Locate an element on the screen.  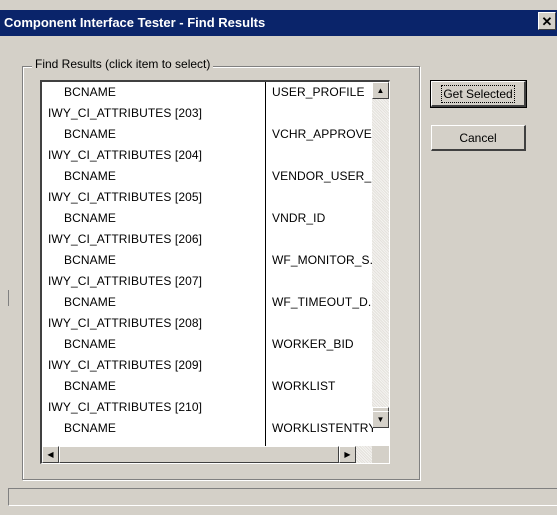
arrow-left-icon: ◀ is located at coordinates (50, 454).